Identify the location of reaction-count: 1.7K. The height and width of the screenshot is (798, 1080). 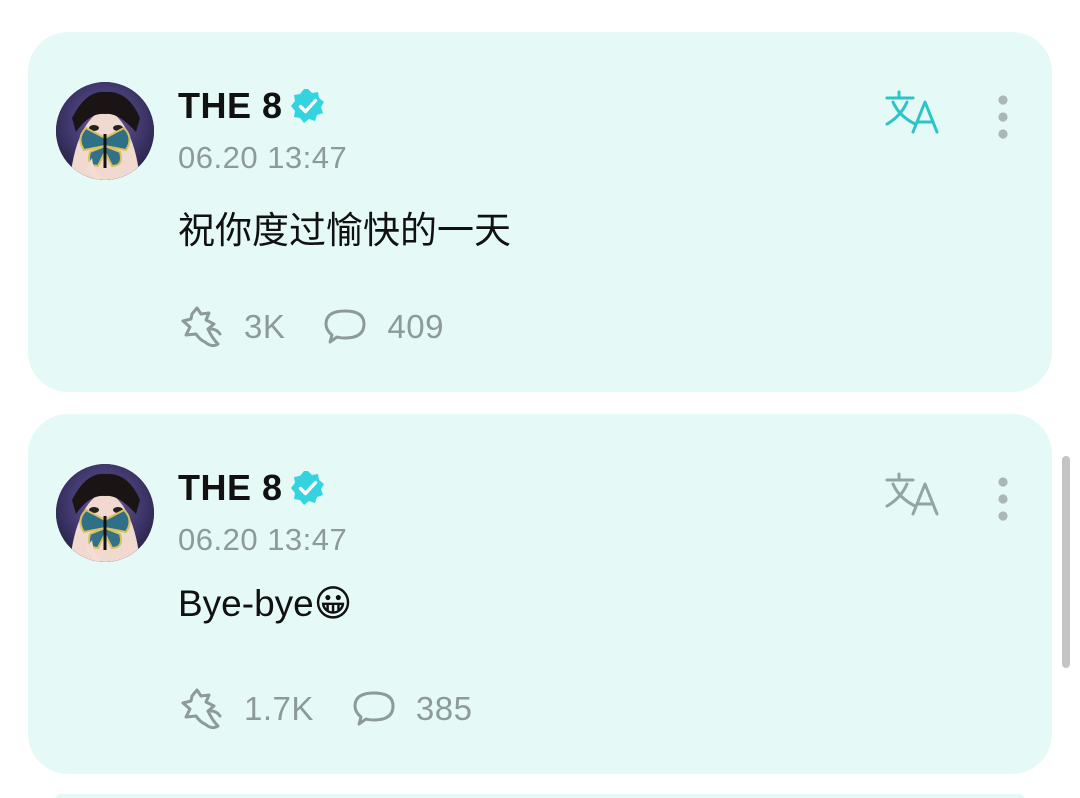
(279, 708).